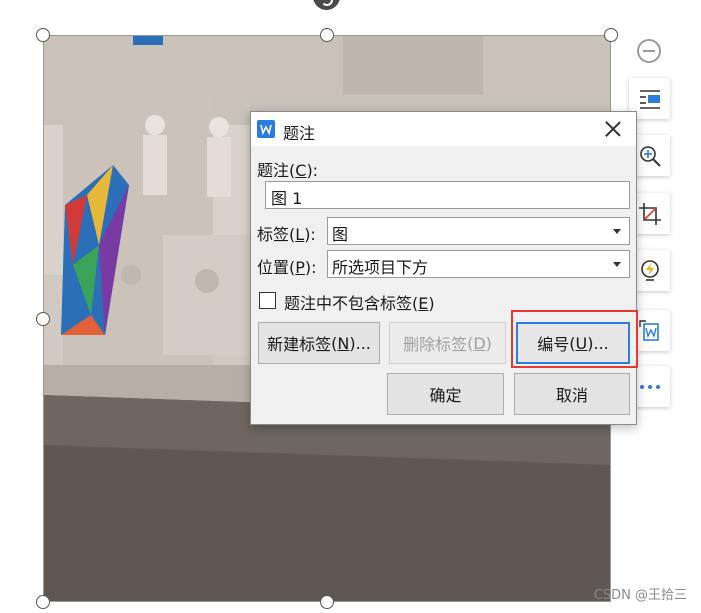 The height and width of the screenshot is (613, 701). What do you see at coordinates (447, 343) in the screenshot?
I see `delete-label-button: 删除标签(D)` at bounding box center [447, 343].